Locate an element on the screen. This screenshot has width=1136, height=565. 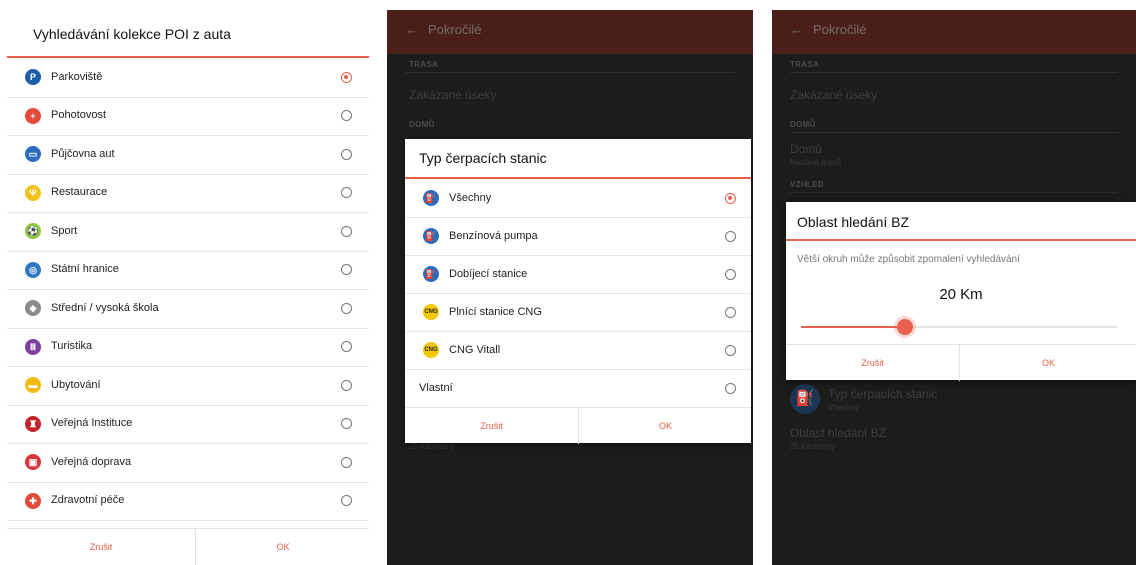
list-item-label: Plnící stanice CNG is located at coordinates (495, 311).